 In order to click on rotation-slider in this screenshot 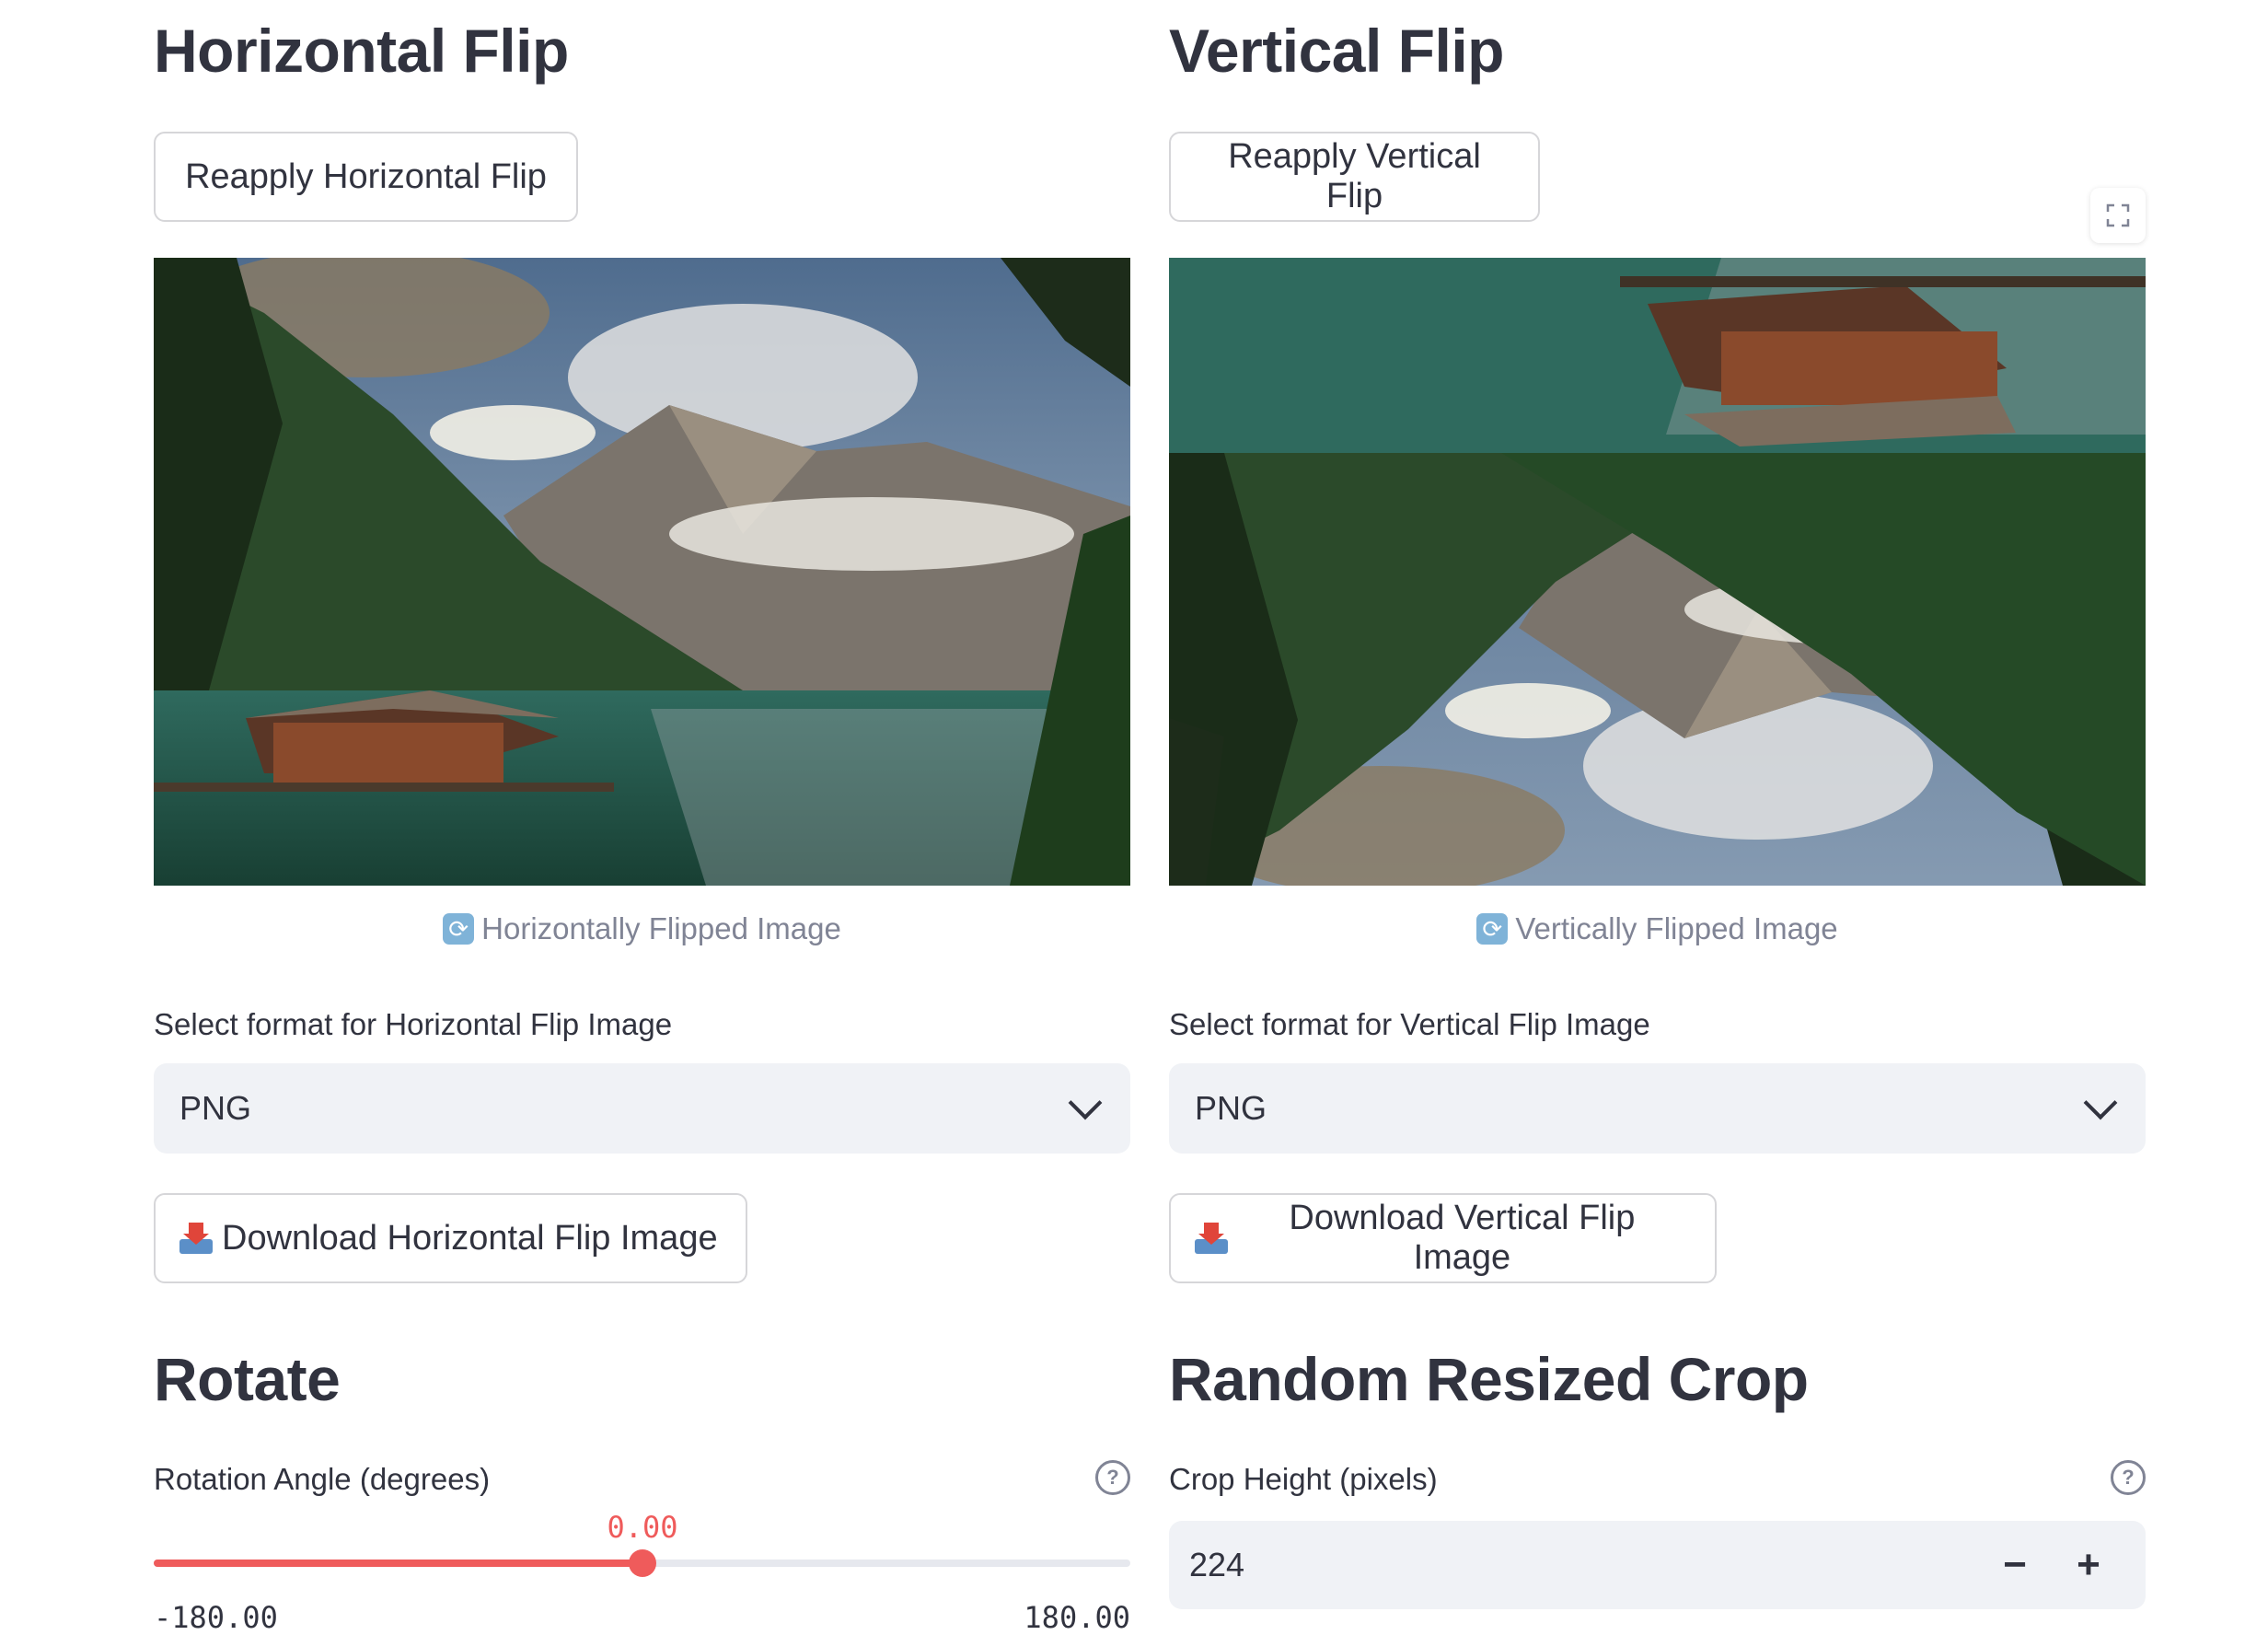, I will do `click(642, 1563)`.